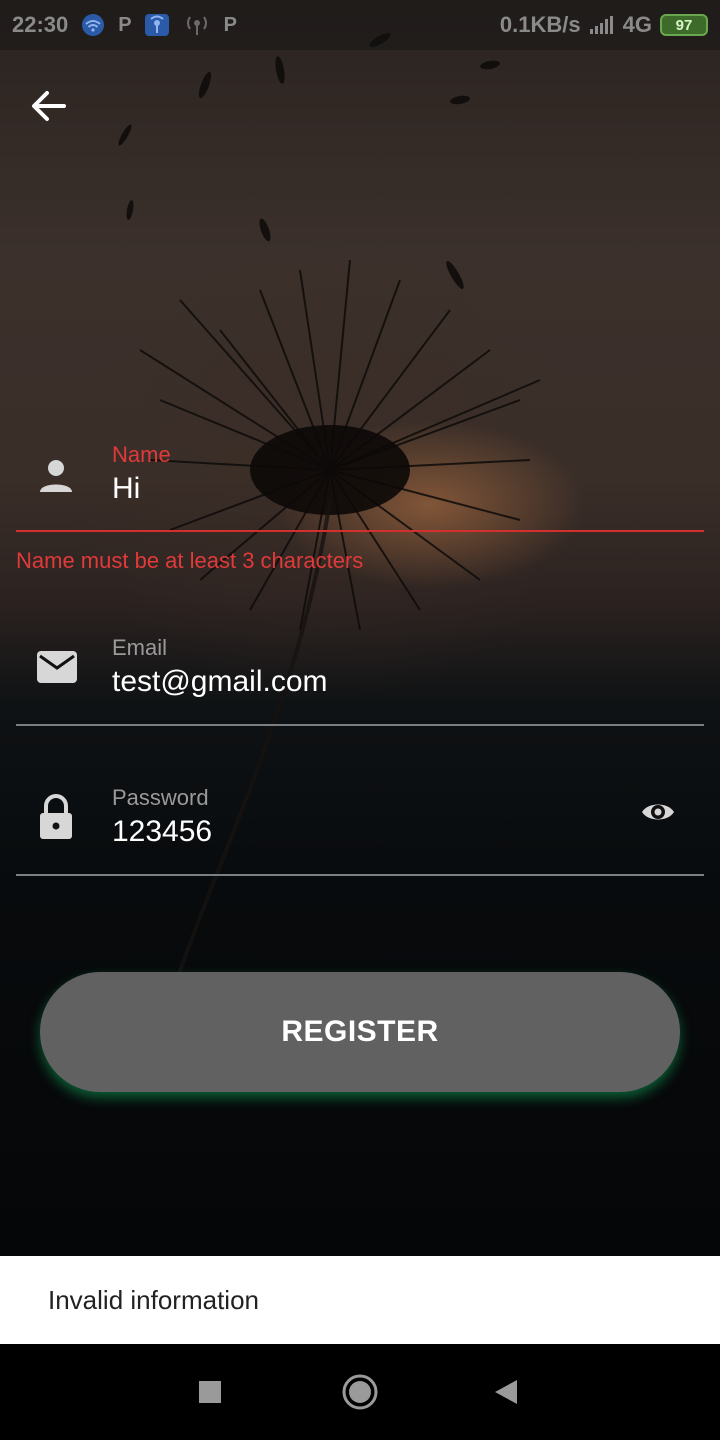 This screenshot has width=720, height=1440. What do you see at coordinates (637, 24) in the screenshot?
I see `network-type: 4G` at bounding box center [637, 24].